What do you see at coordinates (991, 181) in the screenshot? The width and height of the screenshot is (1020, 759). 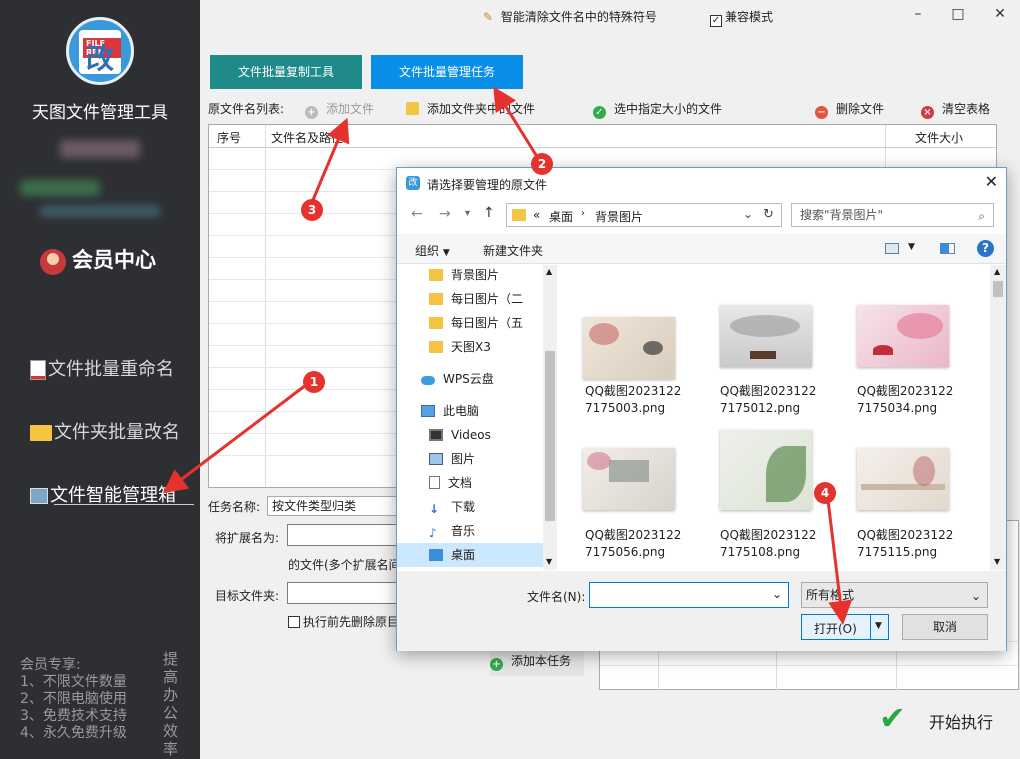 I see `dialog-close-button: ✕` at bounding box center [991, 181].